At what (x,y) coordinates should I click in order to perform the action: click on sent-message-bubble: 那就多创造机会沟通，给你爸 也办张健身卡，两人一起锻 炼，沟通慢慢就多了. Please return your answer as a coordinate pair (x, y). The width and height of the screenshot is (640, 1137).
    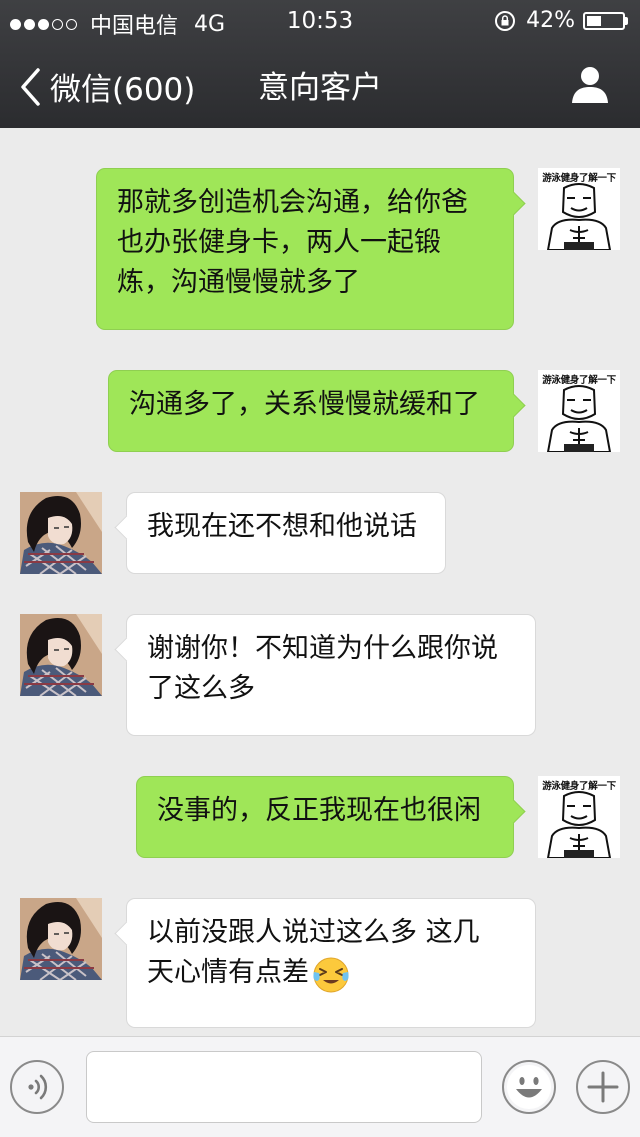
    Looking at the image, I should click on (311, 249).